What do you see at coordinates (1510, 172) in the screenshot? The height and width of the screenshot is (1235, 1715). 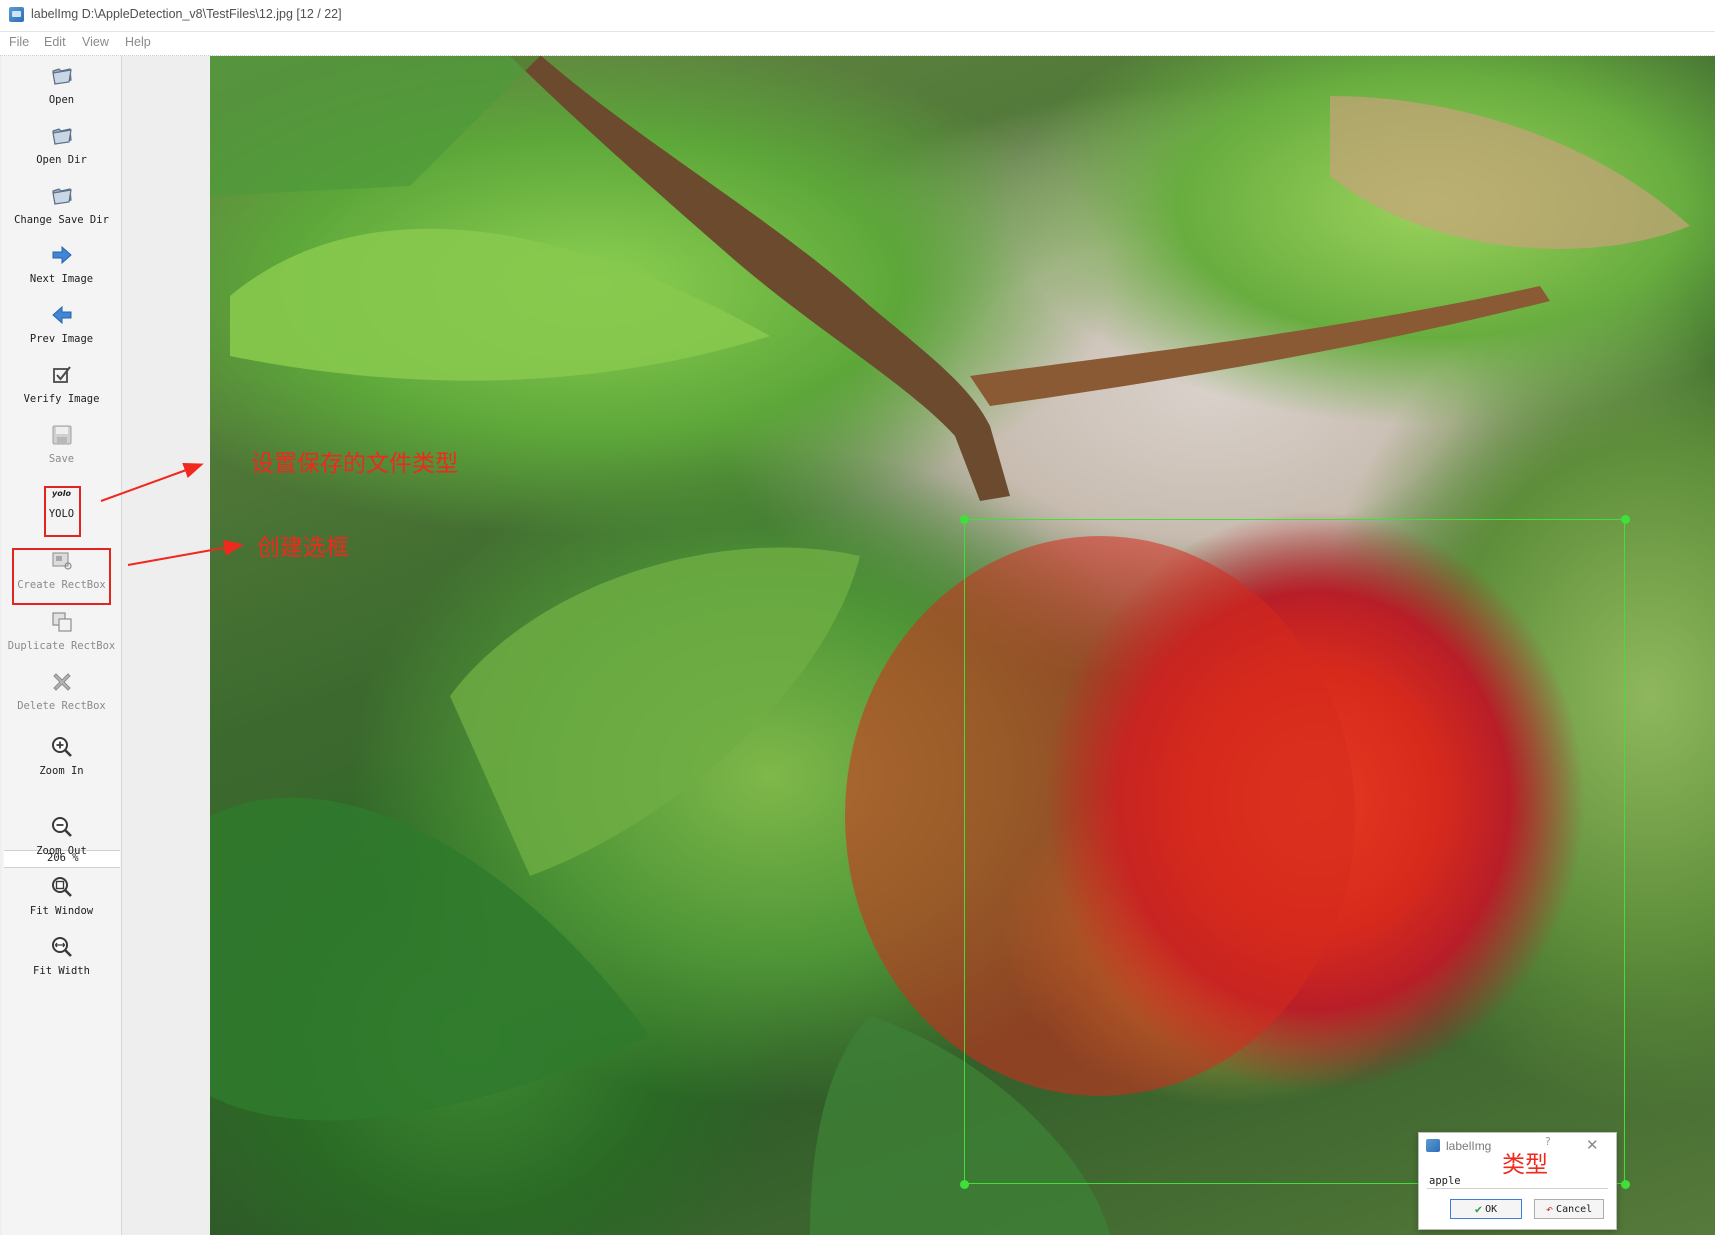 I see `dry-leaf` at bounding box center [1510, 172].